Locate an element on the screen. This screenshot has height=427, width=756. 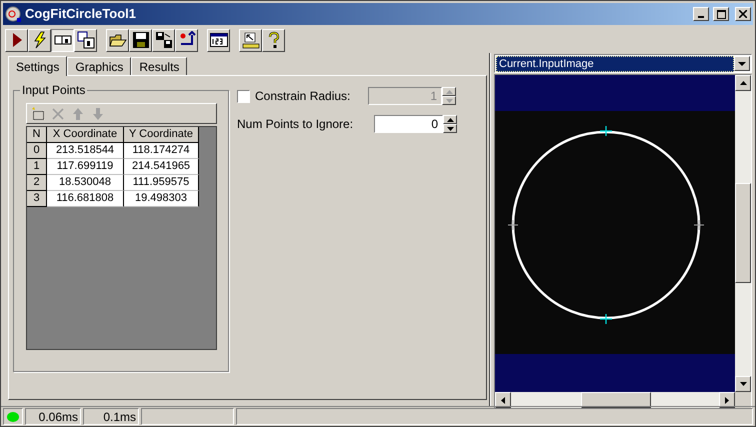
column-header: X Coordinate is located at coordinates (85, 135).